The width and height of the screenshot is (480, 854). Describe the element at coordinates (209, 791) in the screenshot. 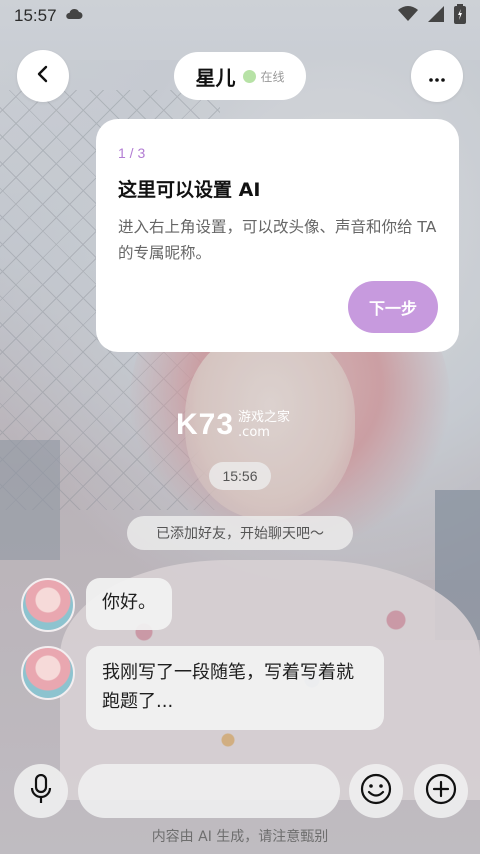

I see `message-input` at that location.